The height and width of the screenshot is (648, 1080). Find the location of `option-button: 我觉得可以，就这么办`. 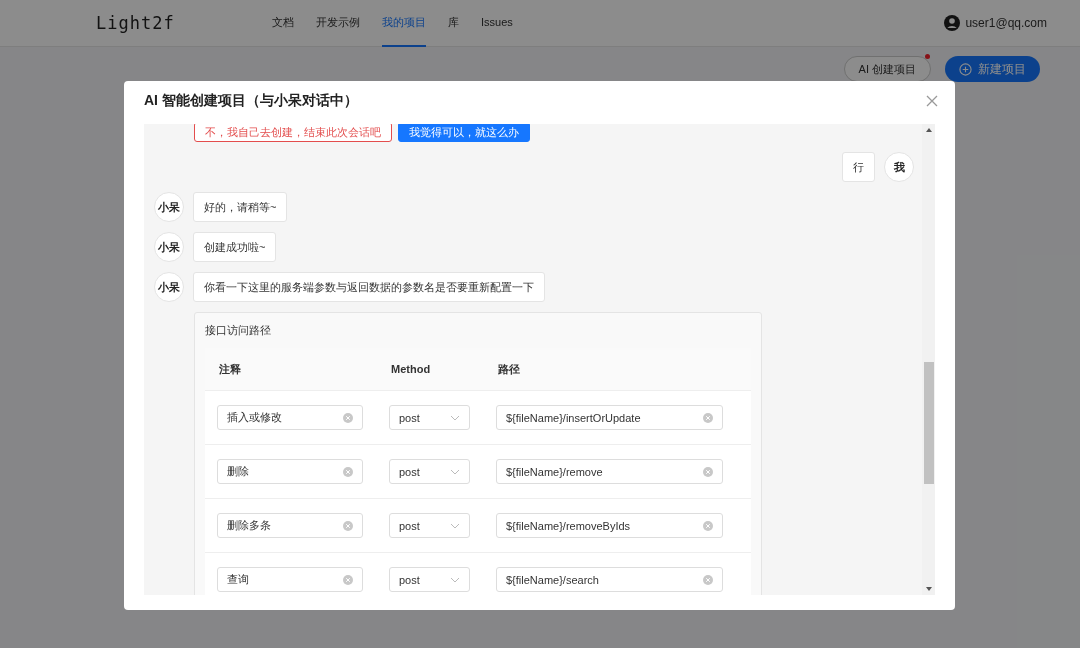

option-button: 我觉得可以，就这么办 is located at coordinates (464, 133).